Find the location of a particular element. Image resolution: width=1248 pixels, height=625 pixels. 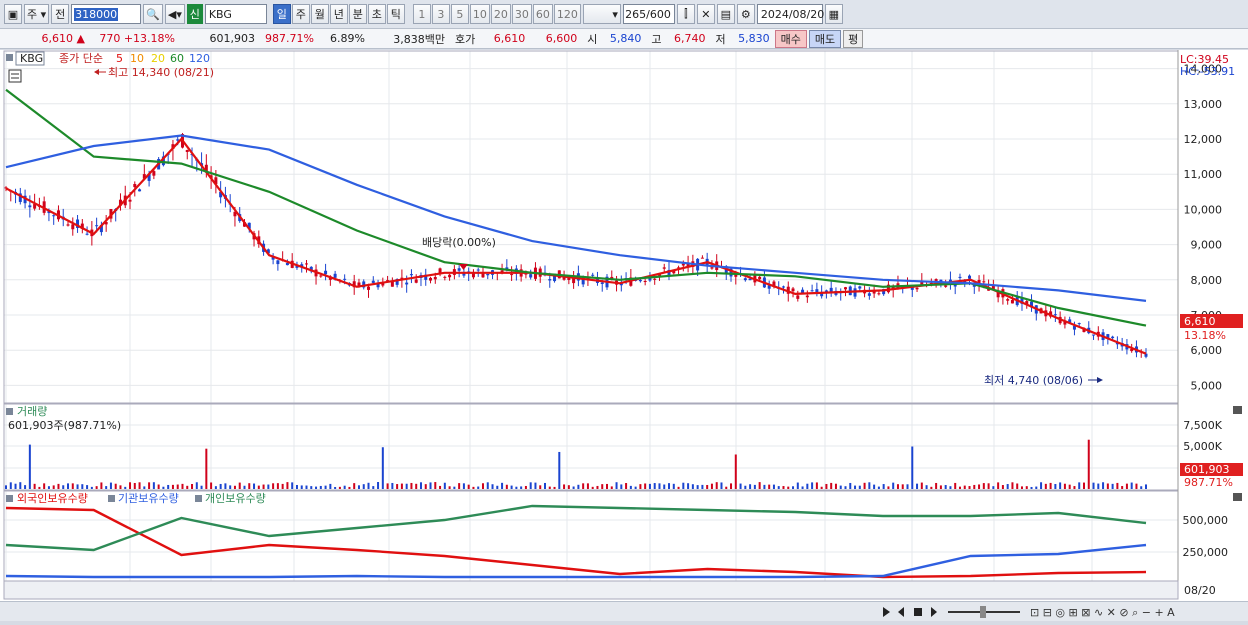

volume-panel-close-icon is located at coordinates (1237, 410).